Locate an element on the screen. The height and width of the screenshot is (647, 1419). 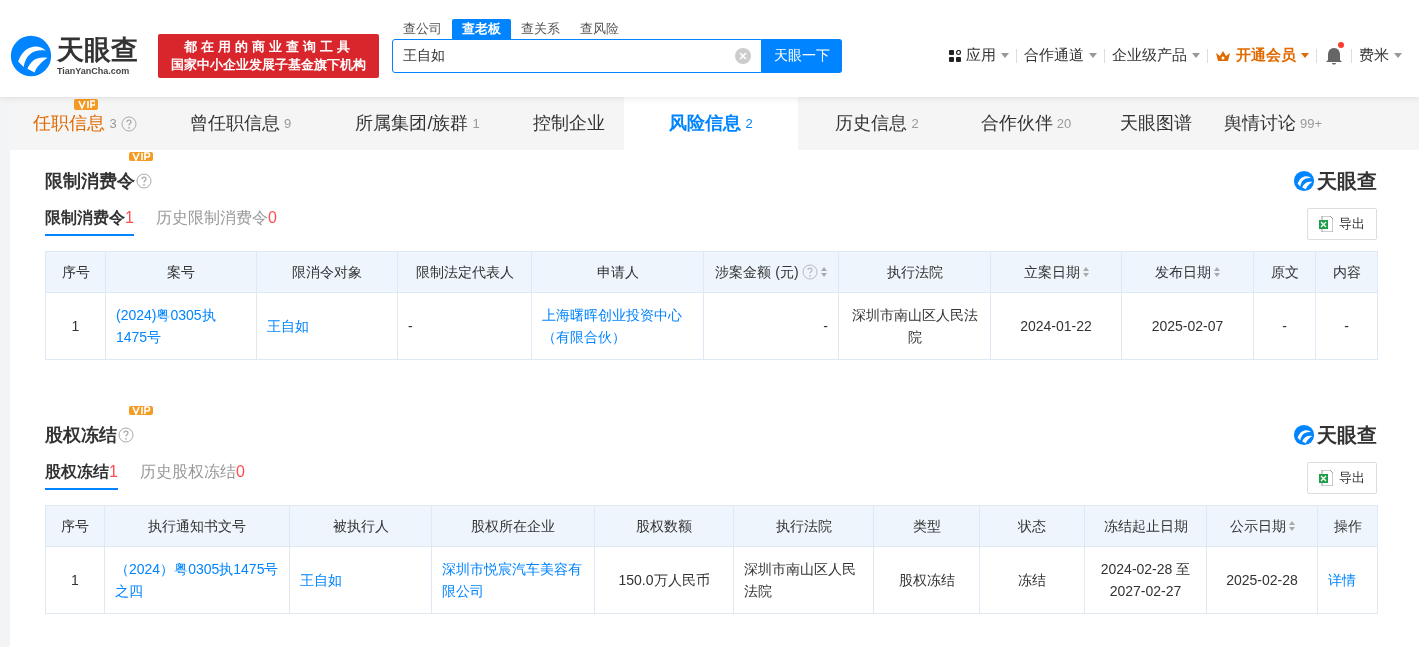
column-header: 冻结起止日期 is located at coordinates (1145, 526).